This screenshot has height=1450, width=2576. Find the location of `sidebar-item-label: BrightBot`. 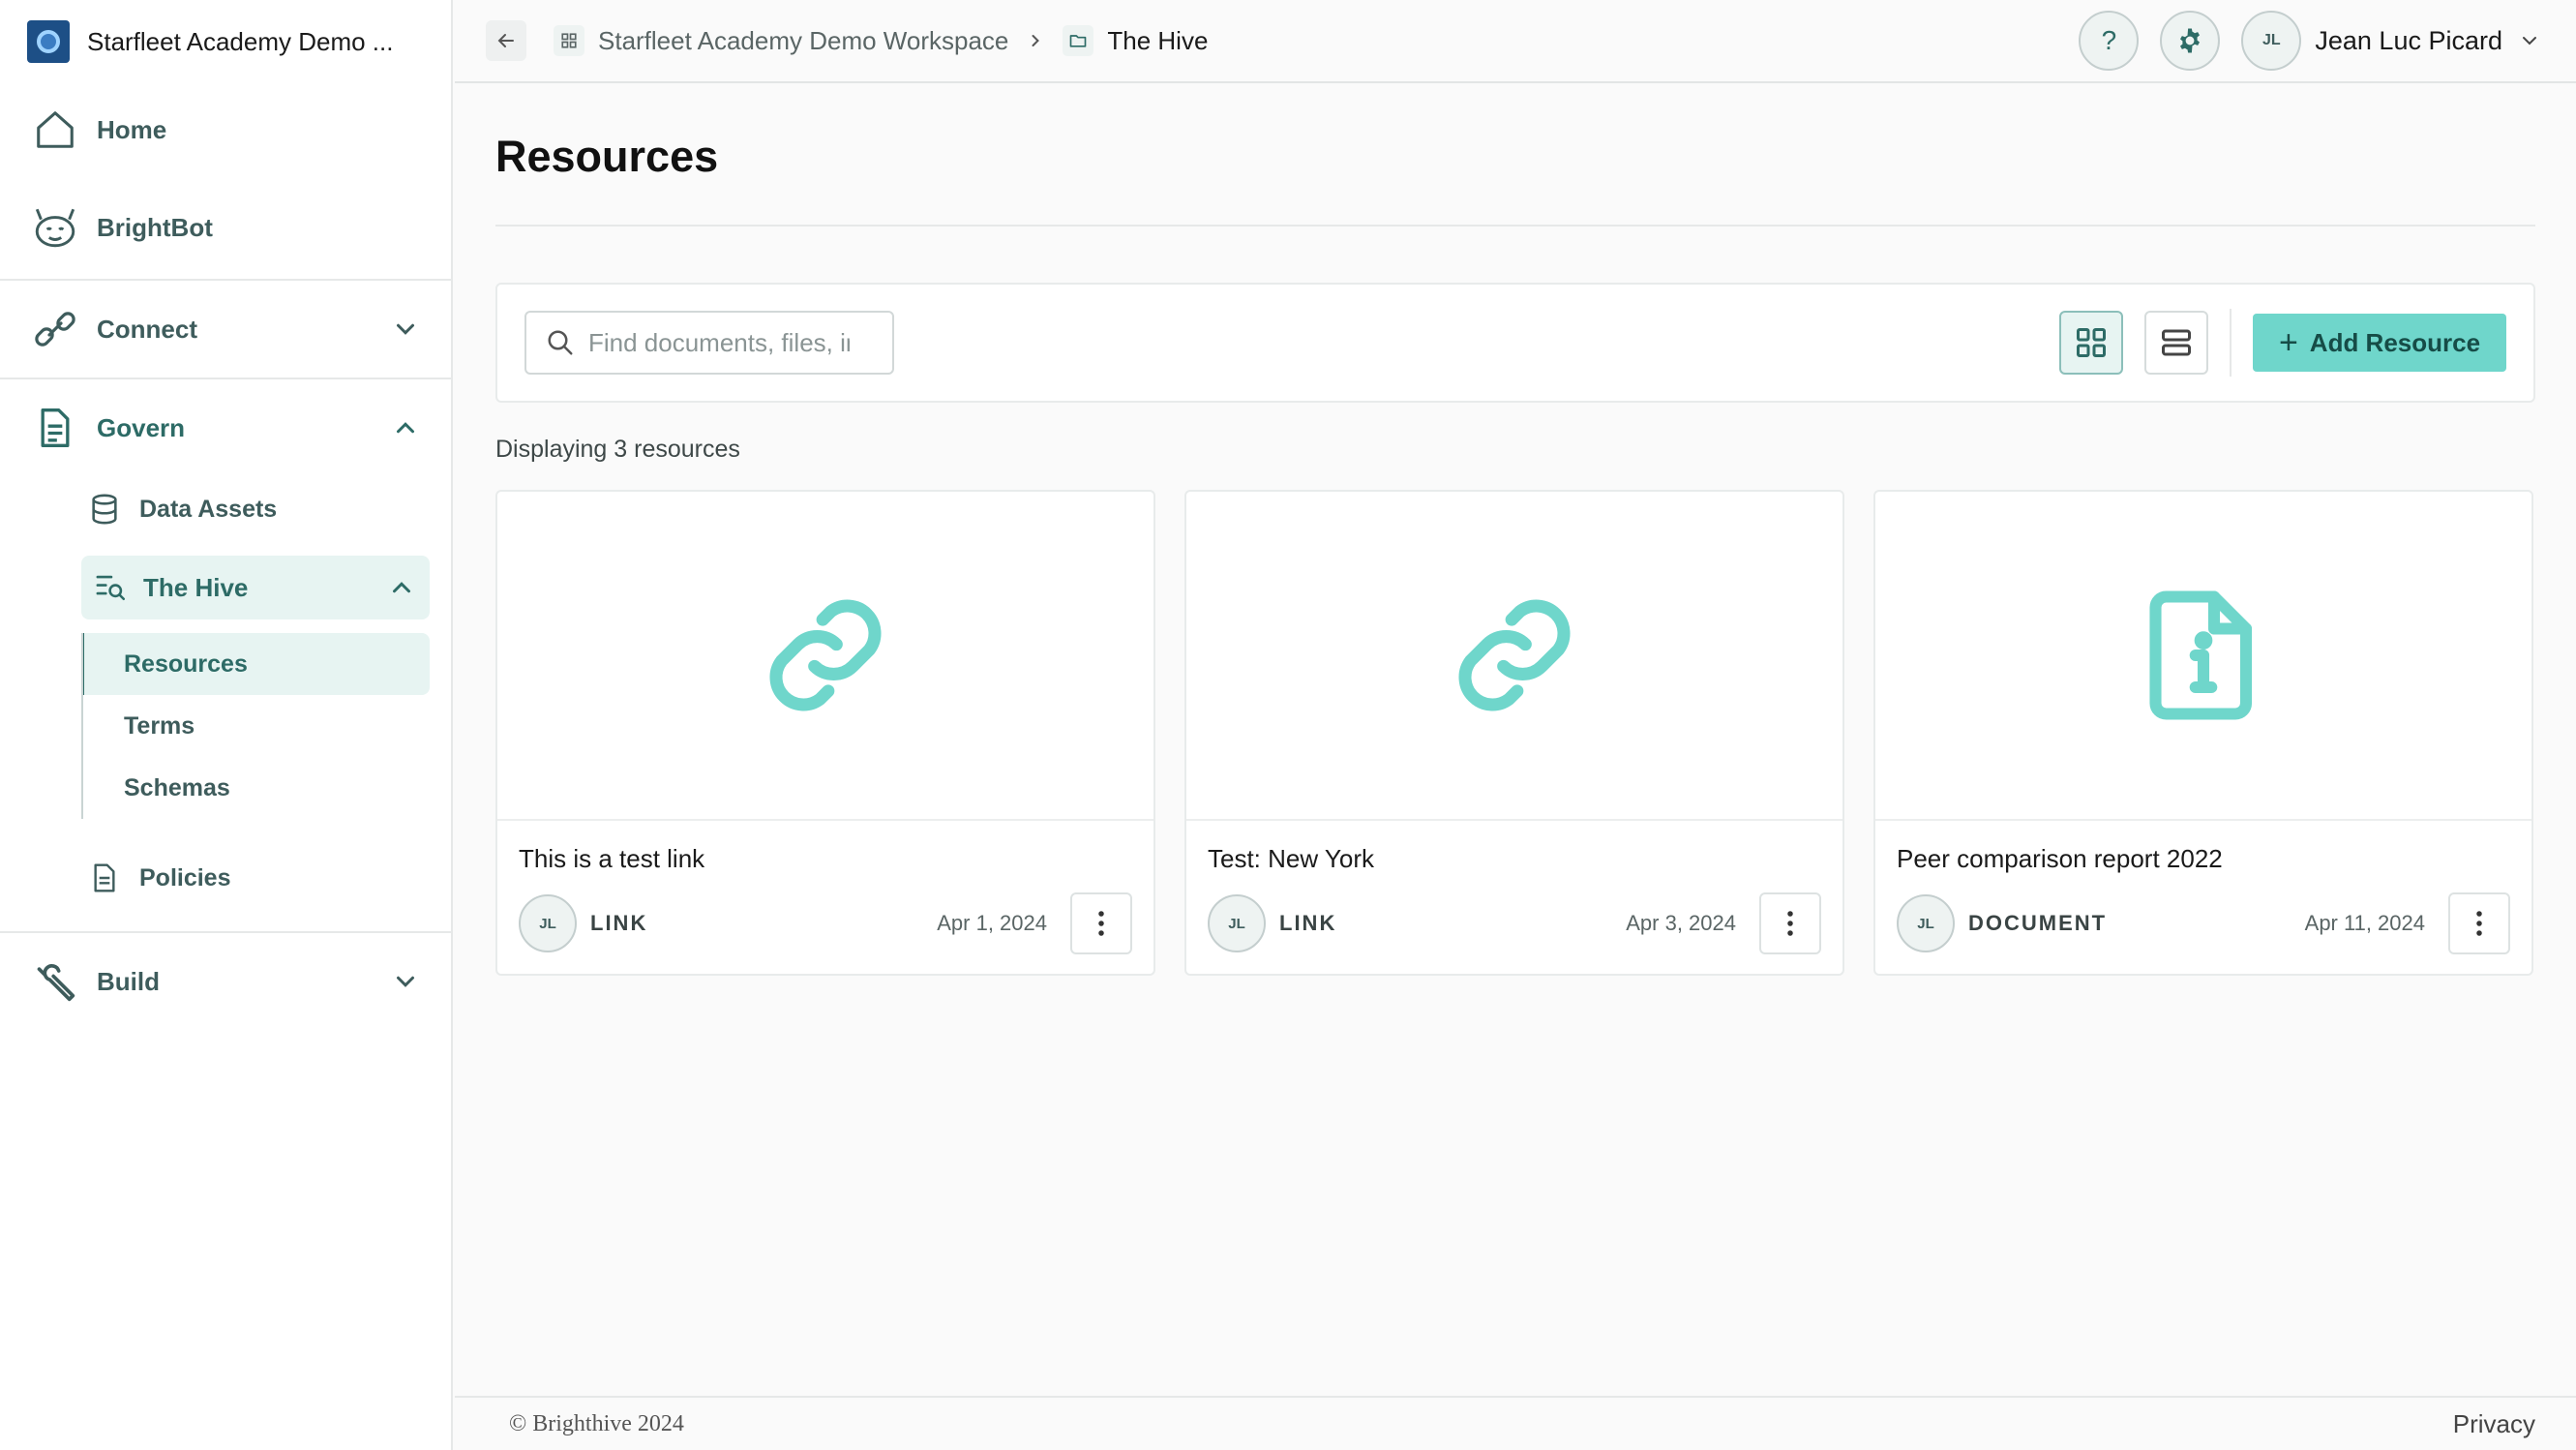

sidebar-item-label: BrightBot is located at coordinates (155, 227).